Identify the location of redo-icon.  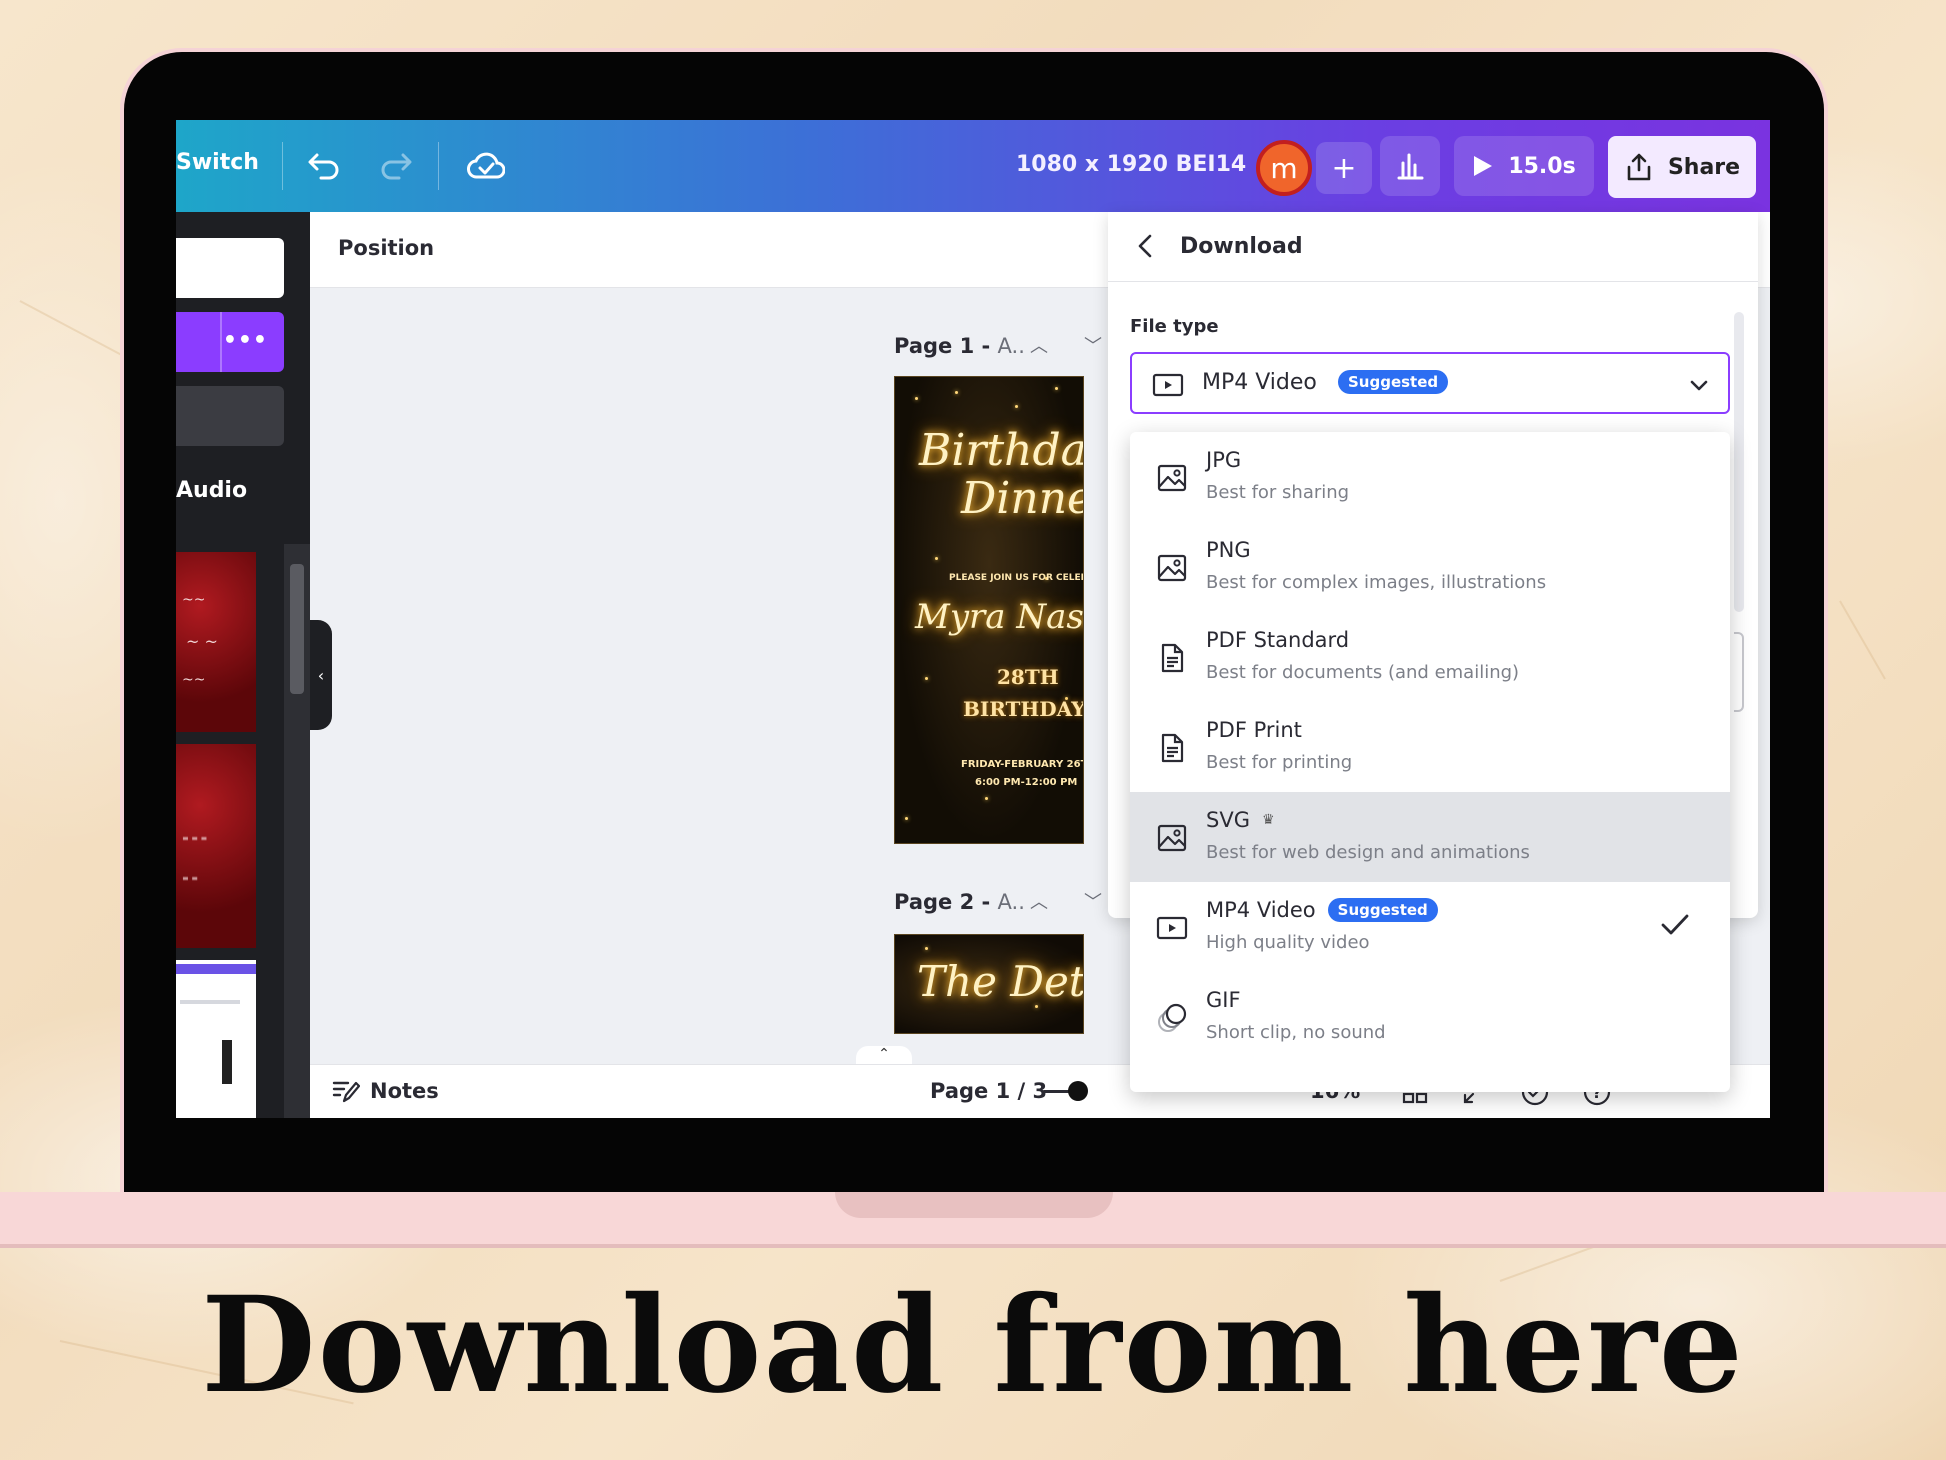
(396, 166).